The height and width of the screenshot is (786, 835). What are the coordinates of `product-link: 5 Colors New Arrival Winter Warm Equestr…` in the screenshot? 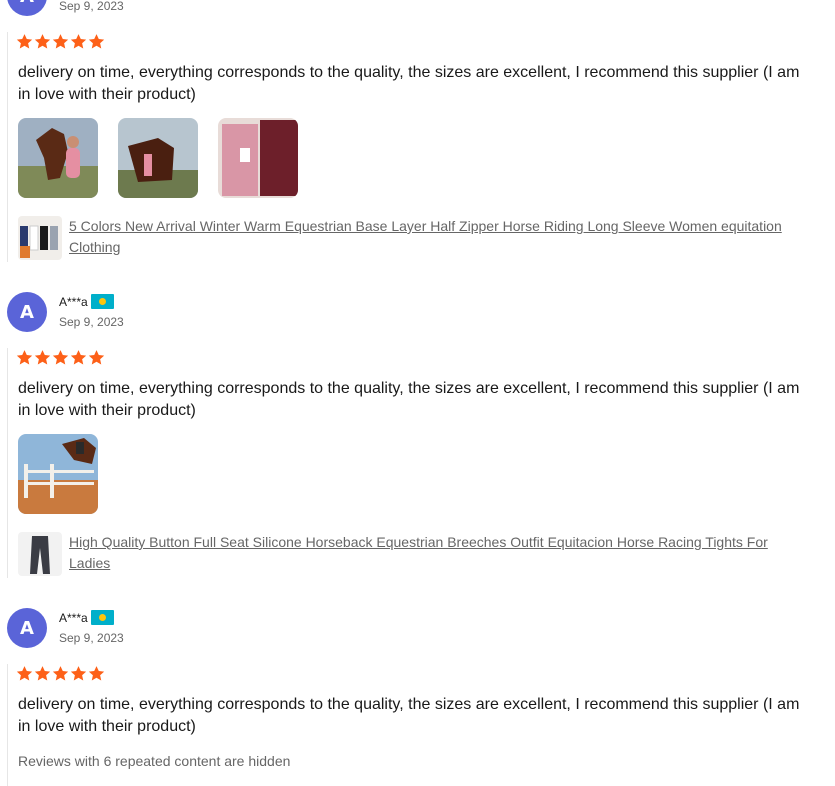 It's located at (439, 238).